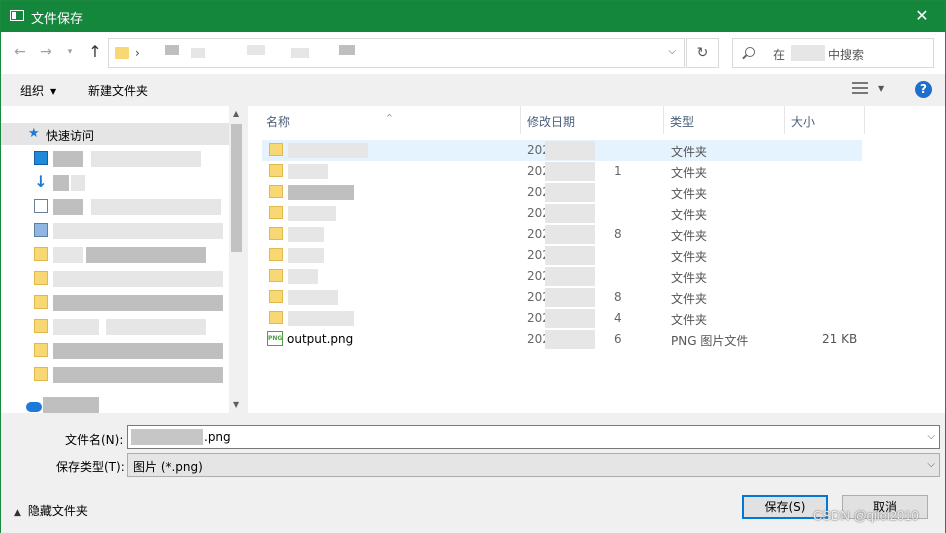 This screenshot has height=533, width=946. I want to click on nav-item-desktop, so click(115, 159).